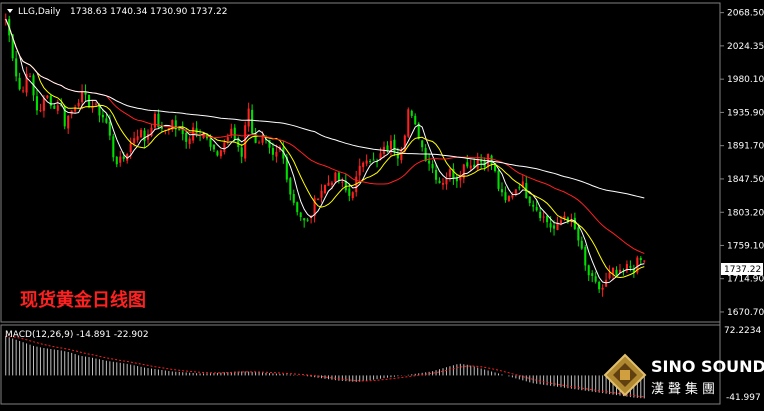 The image size is (764, 411). What do you see at coordinates (39, 12) in the screenshot?
I see `symbol-label: LLG,Daily` at bounding box center [39, 12].